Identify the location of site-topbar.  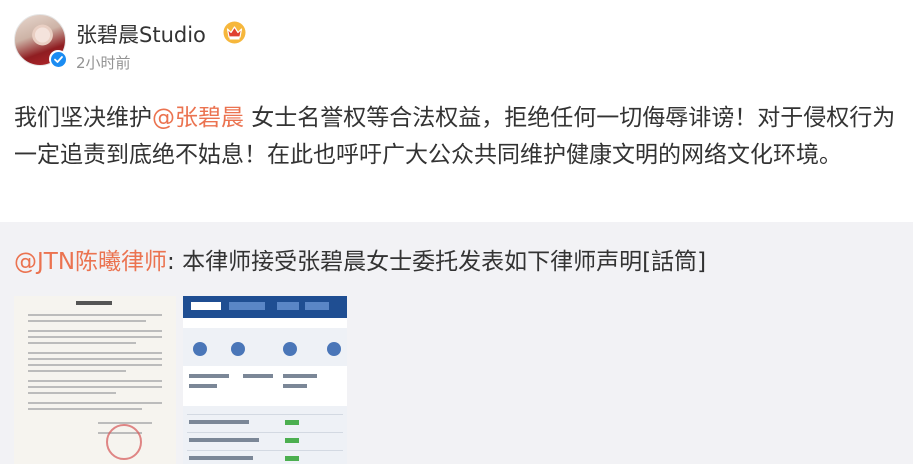
(265, 307).